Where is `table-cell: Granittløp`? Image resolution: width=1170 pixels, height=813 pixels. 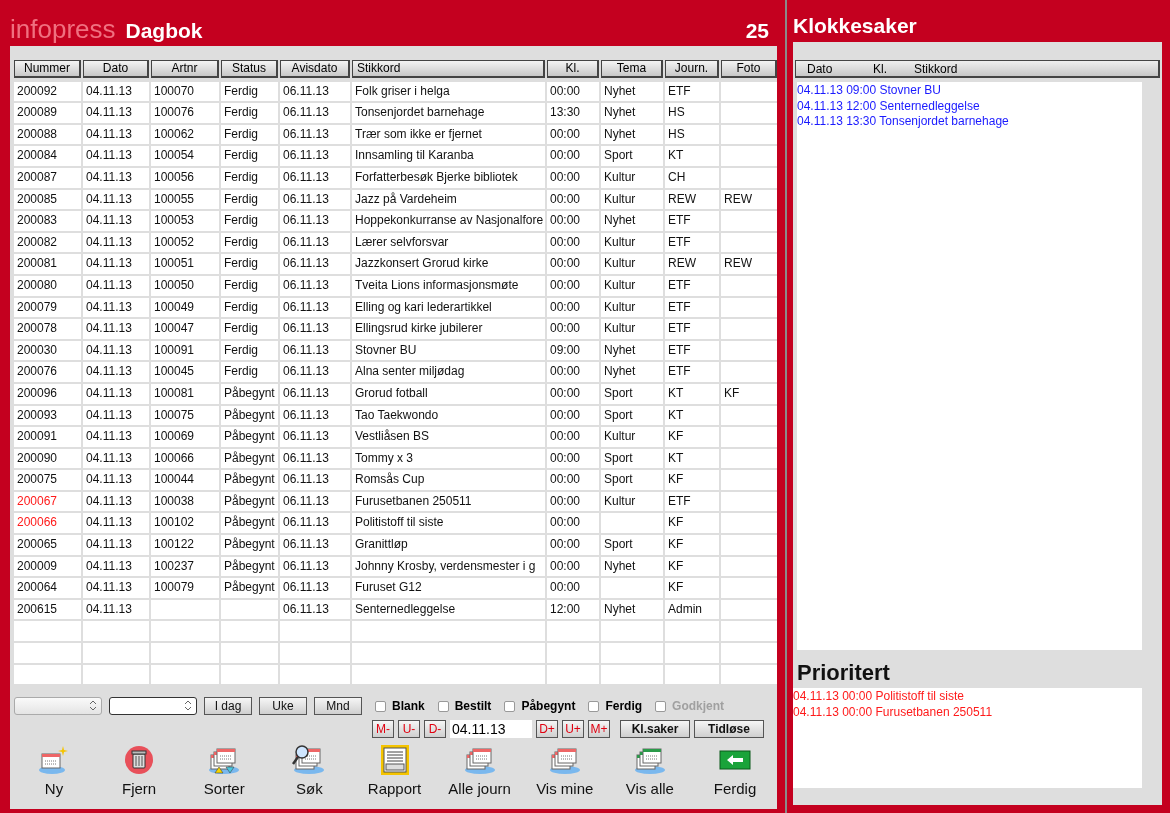
table-cell: Granittløp is located at coordinates (448, 545).